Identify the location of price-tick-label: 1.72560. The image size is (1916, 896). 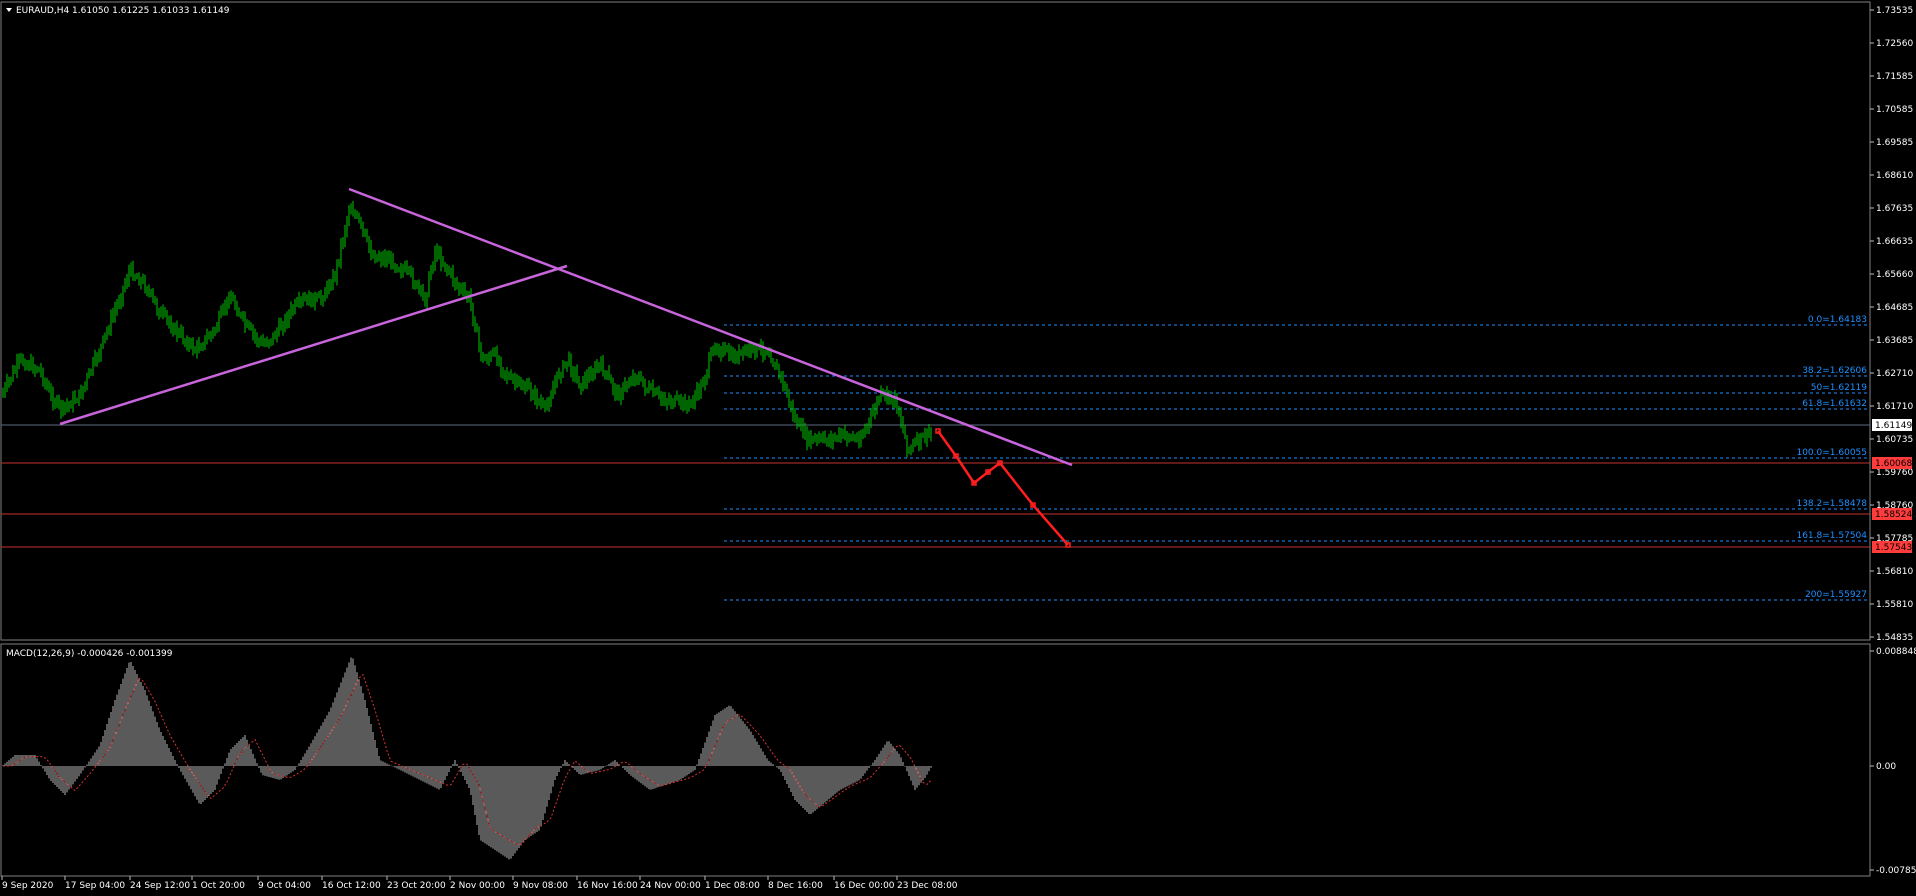
(1894, 44).